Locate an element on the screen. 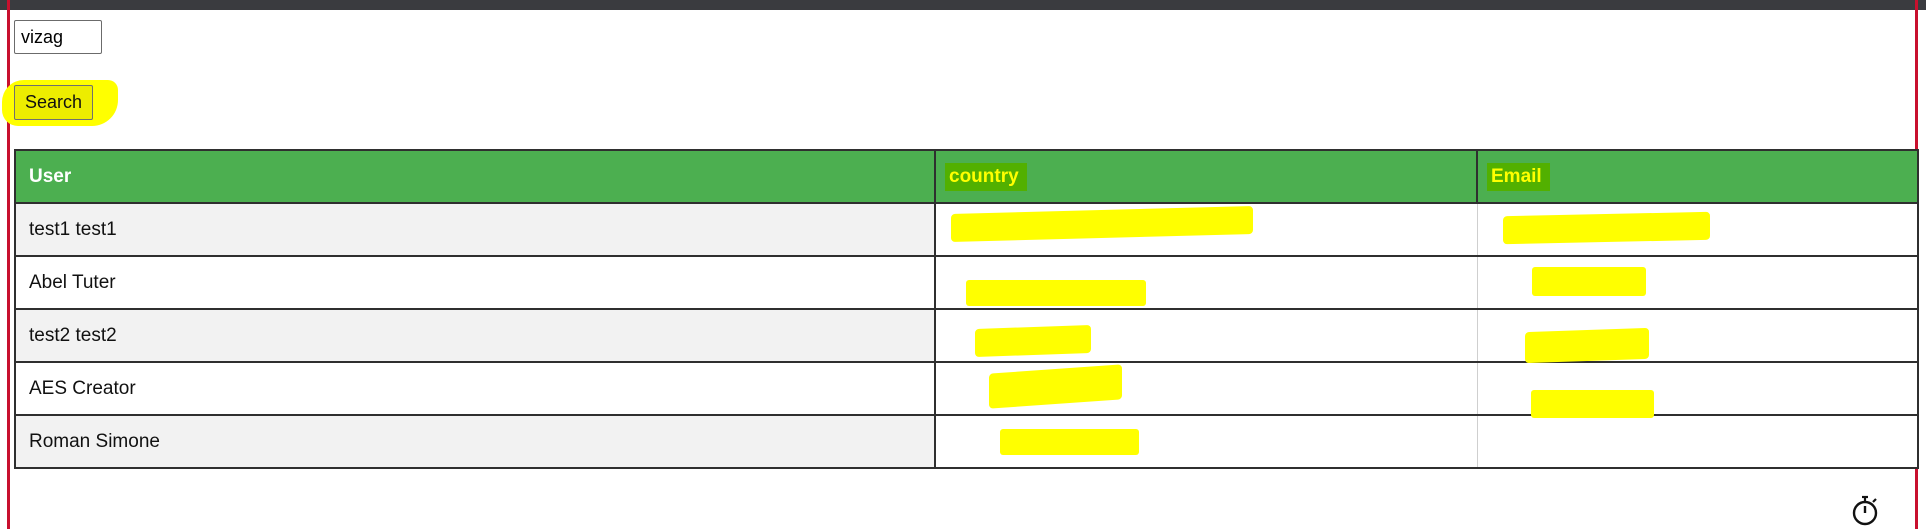 The image size is (1926, 529). user-cell: test2 test2 is located at coordinates (475, 335).